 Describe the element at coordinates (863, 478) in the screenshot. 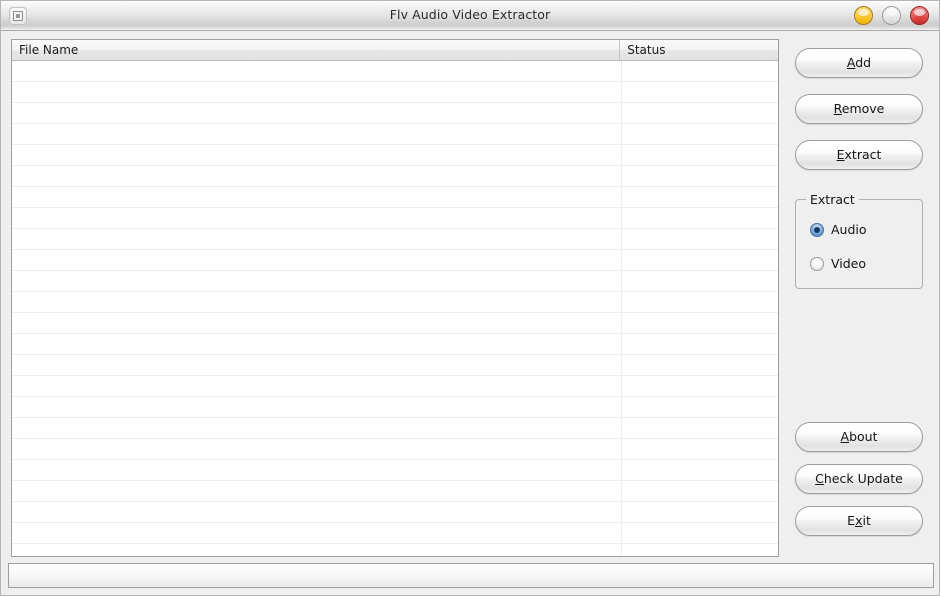

I see `check-update-label: heck Update` at that location.